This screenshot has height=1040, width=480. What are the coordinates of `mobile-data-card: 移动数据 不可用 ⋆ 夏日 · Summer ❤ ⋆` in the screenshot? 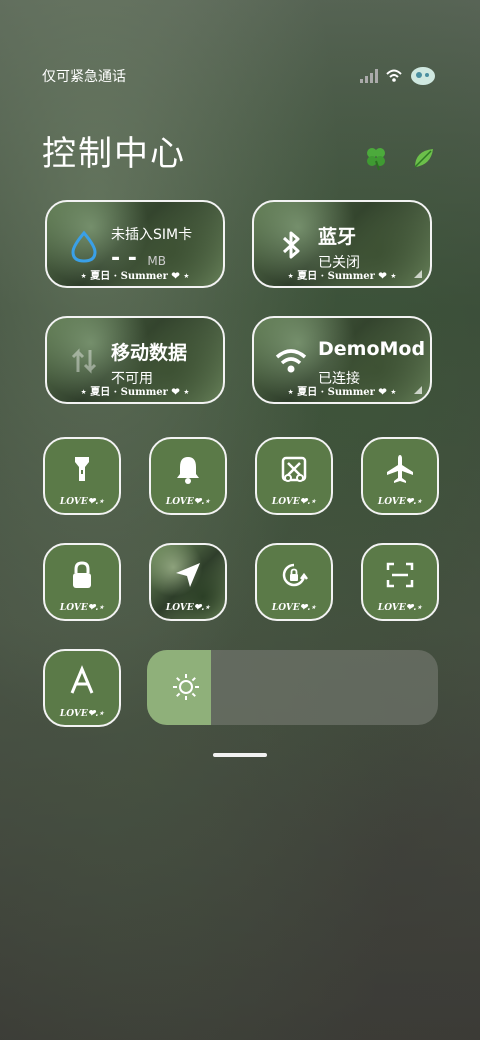 It's located at (135, 360).